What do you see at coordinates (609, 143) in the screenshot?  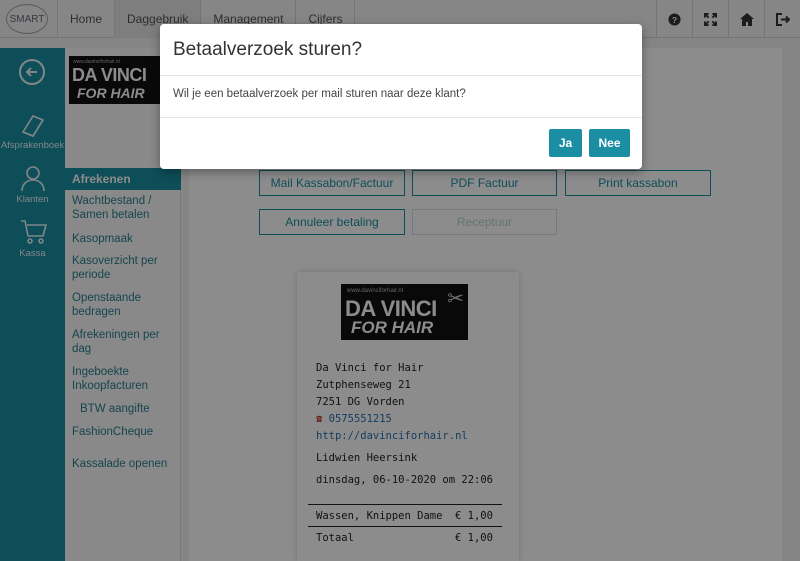 I see `no-button: Nee` at bounding box center [609, 143].